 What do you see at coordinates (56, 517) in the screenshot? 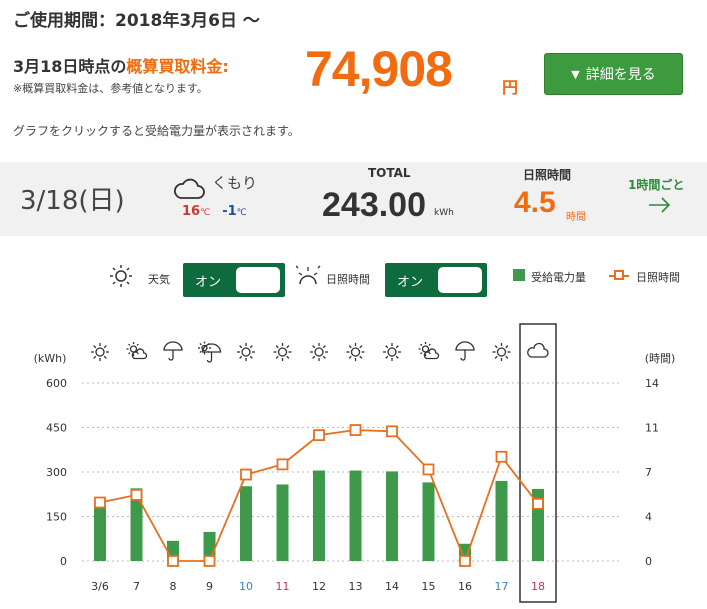
I see `y-tick-left: 150` at bounding box center [56, 517].